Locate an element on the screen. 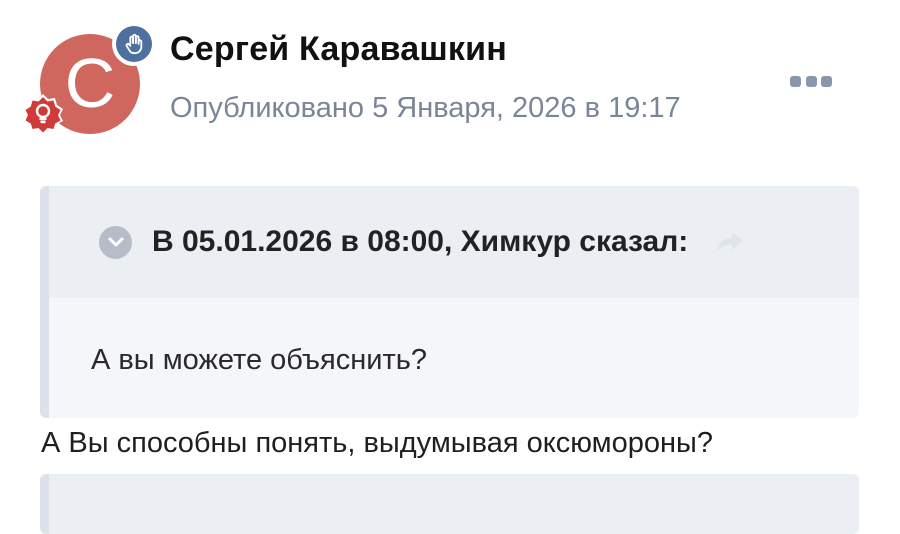 The image size is (900, 534). avatar-letter: C is located at coordinates (90, 83).